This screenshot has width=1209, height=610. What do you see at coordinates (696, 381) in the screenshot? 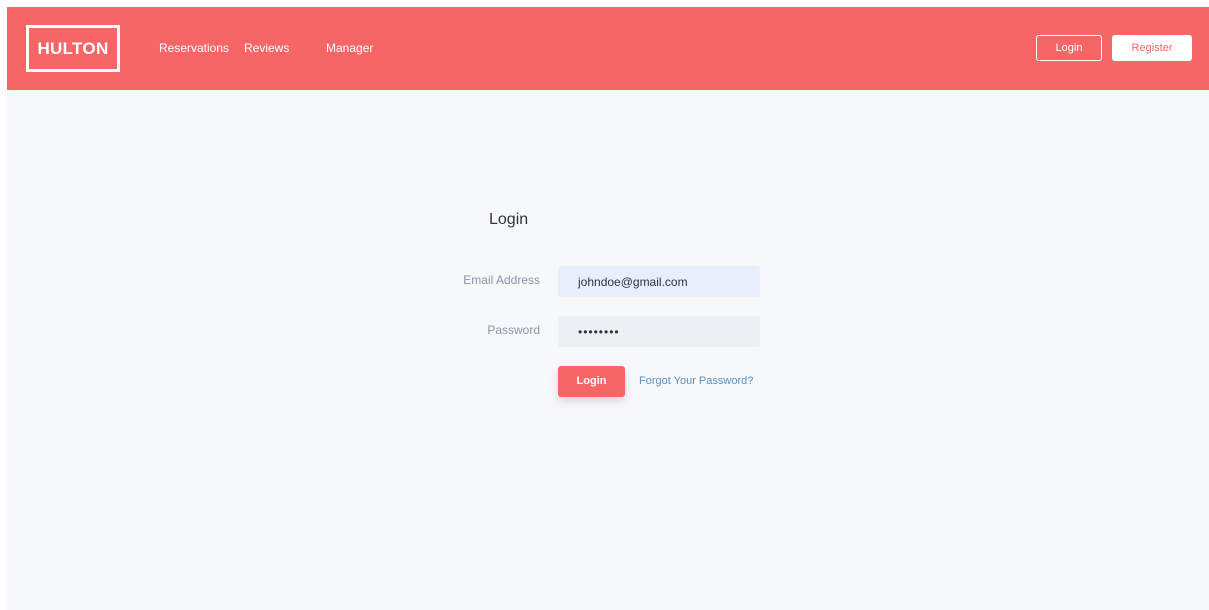
I see `forgot-password-link: Forgot Your Password?` at bounding box center [696, 381].